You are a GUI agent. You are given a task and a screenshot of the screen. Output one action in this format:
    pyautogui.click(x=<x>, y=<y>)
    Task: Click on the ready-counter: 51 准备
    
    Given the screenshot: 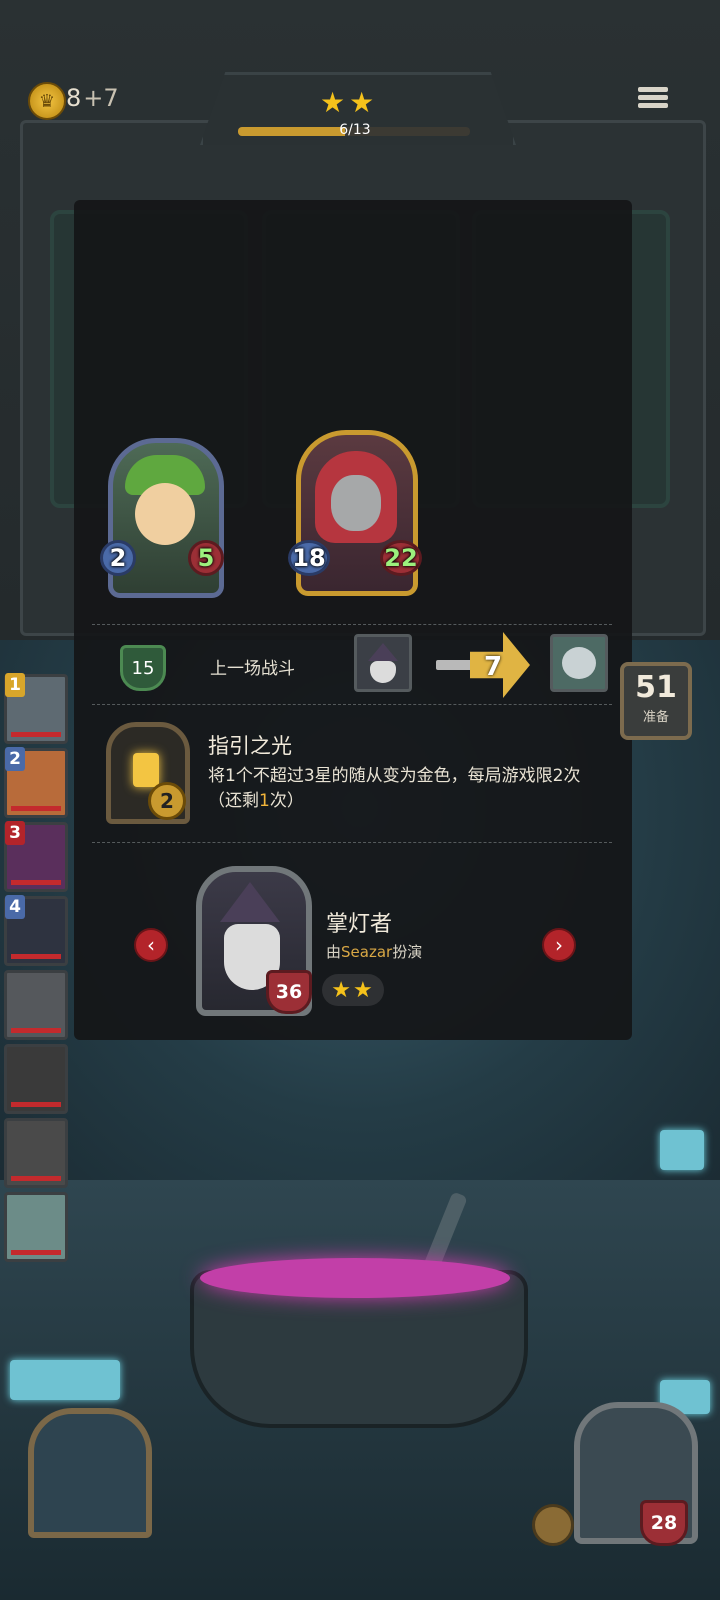 What is the action you would take?
    pyautogui.click(x=656, y=701)
    